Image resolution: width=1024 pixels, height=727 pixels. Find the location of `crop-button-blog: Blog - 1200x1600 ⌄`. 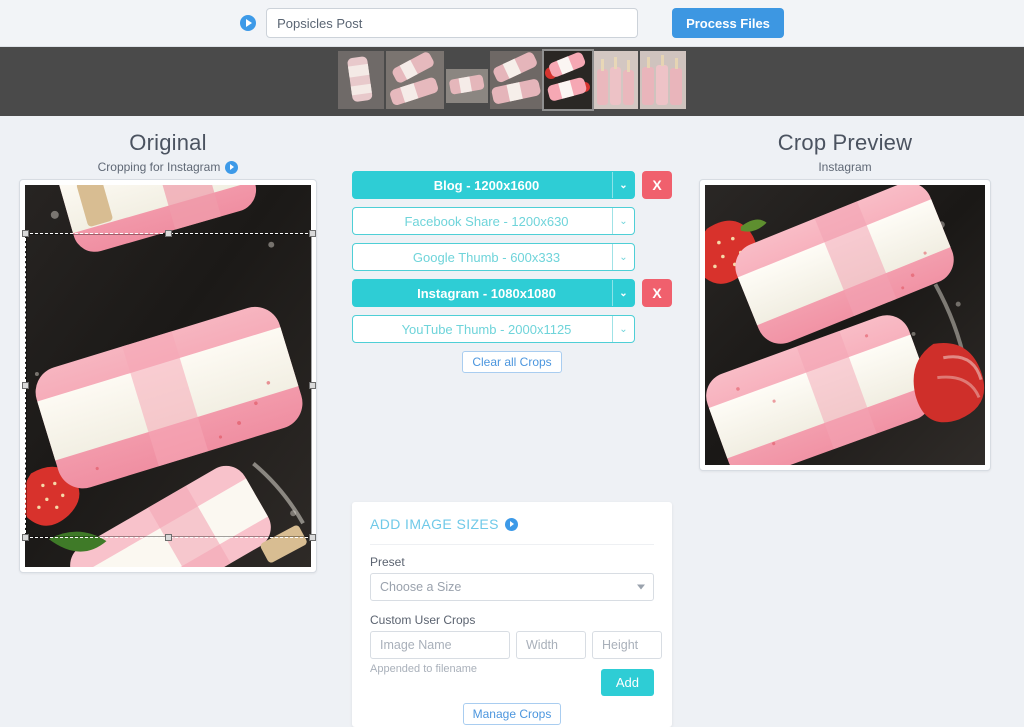

crop-button-blog: Blog - 1200x1600 ⌄ is located at coordinates (493, 185).